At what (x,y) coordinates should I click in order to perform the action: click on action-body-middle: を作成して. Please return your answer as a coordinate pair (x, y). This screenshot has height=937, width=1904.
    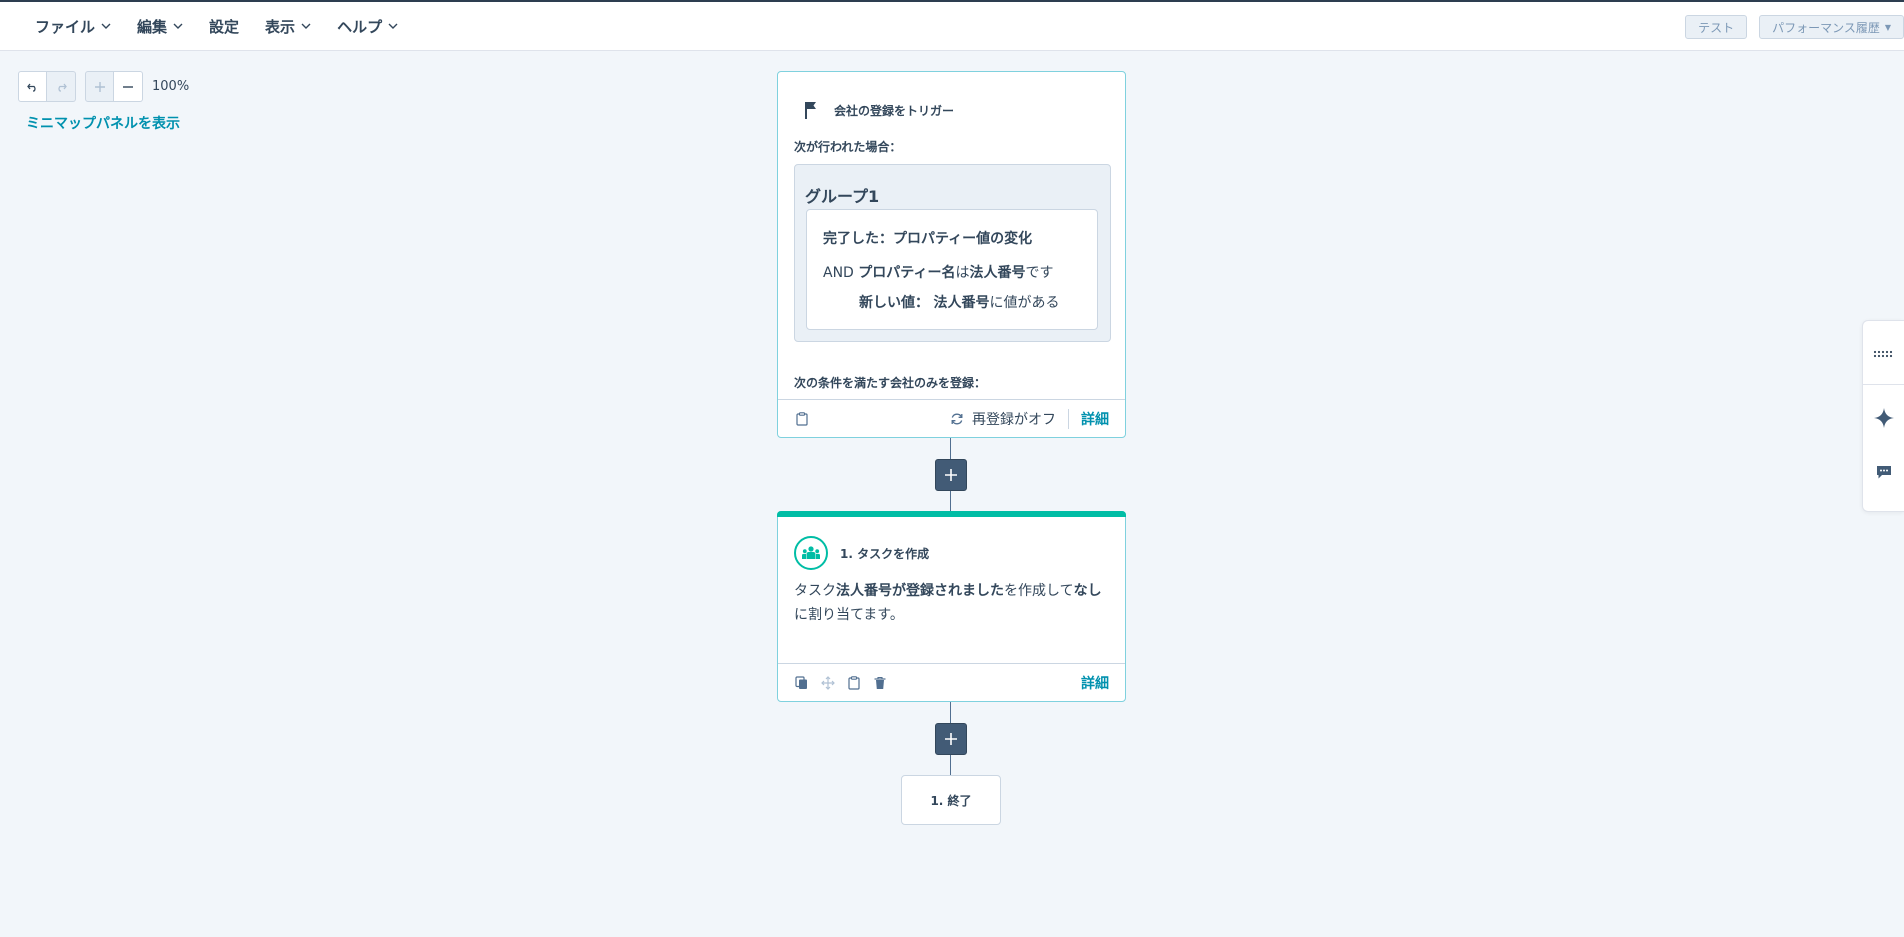
    Looking at the image, I should click on (1039, 591).